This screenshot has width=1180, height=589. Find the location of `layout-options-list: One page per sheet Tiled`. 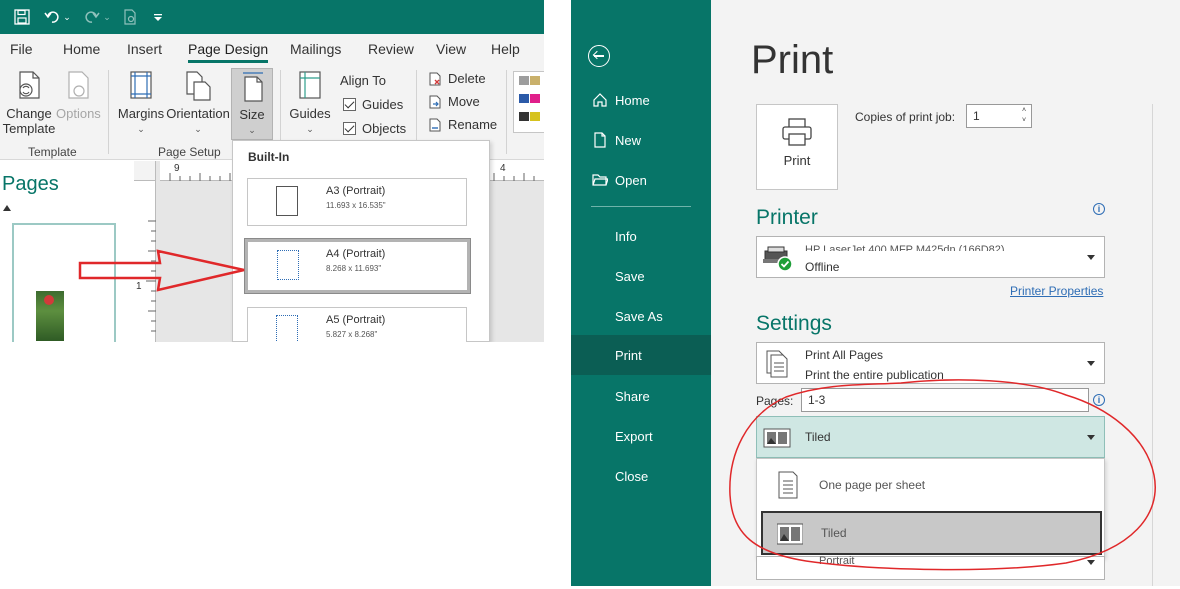

layout-options-list: One page per sheet Tiled is located at coordinates (930, 508).